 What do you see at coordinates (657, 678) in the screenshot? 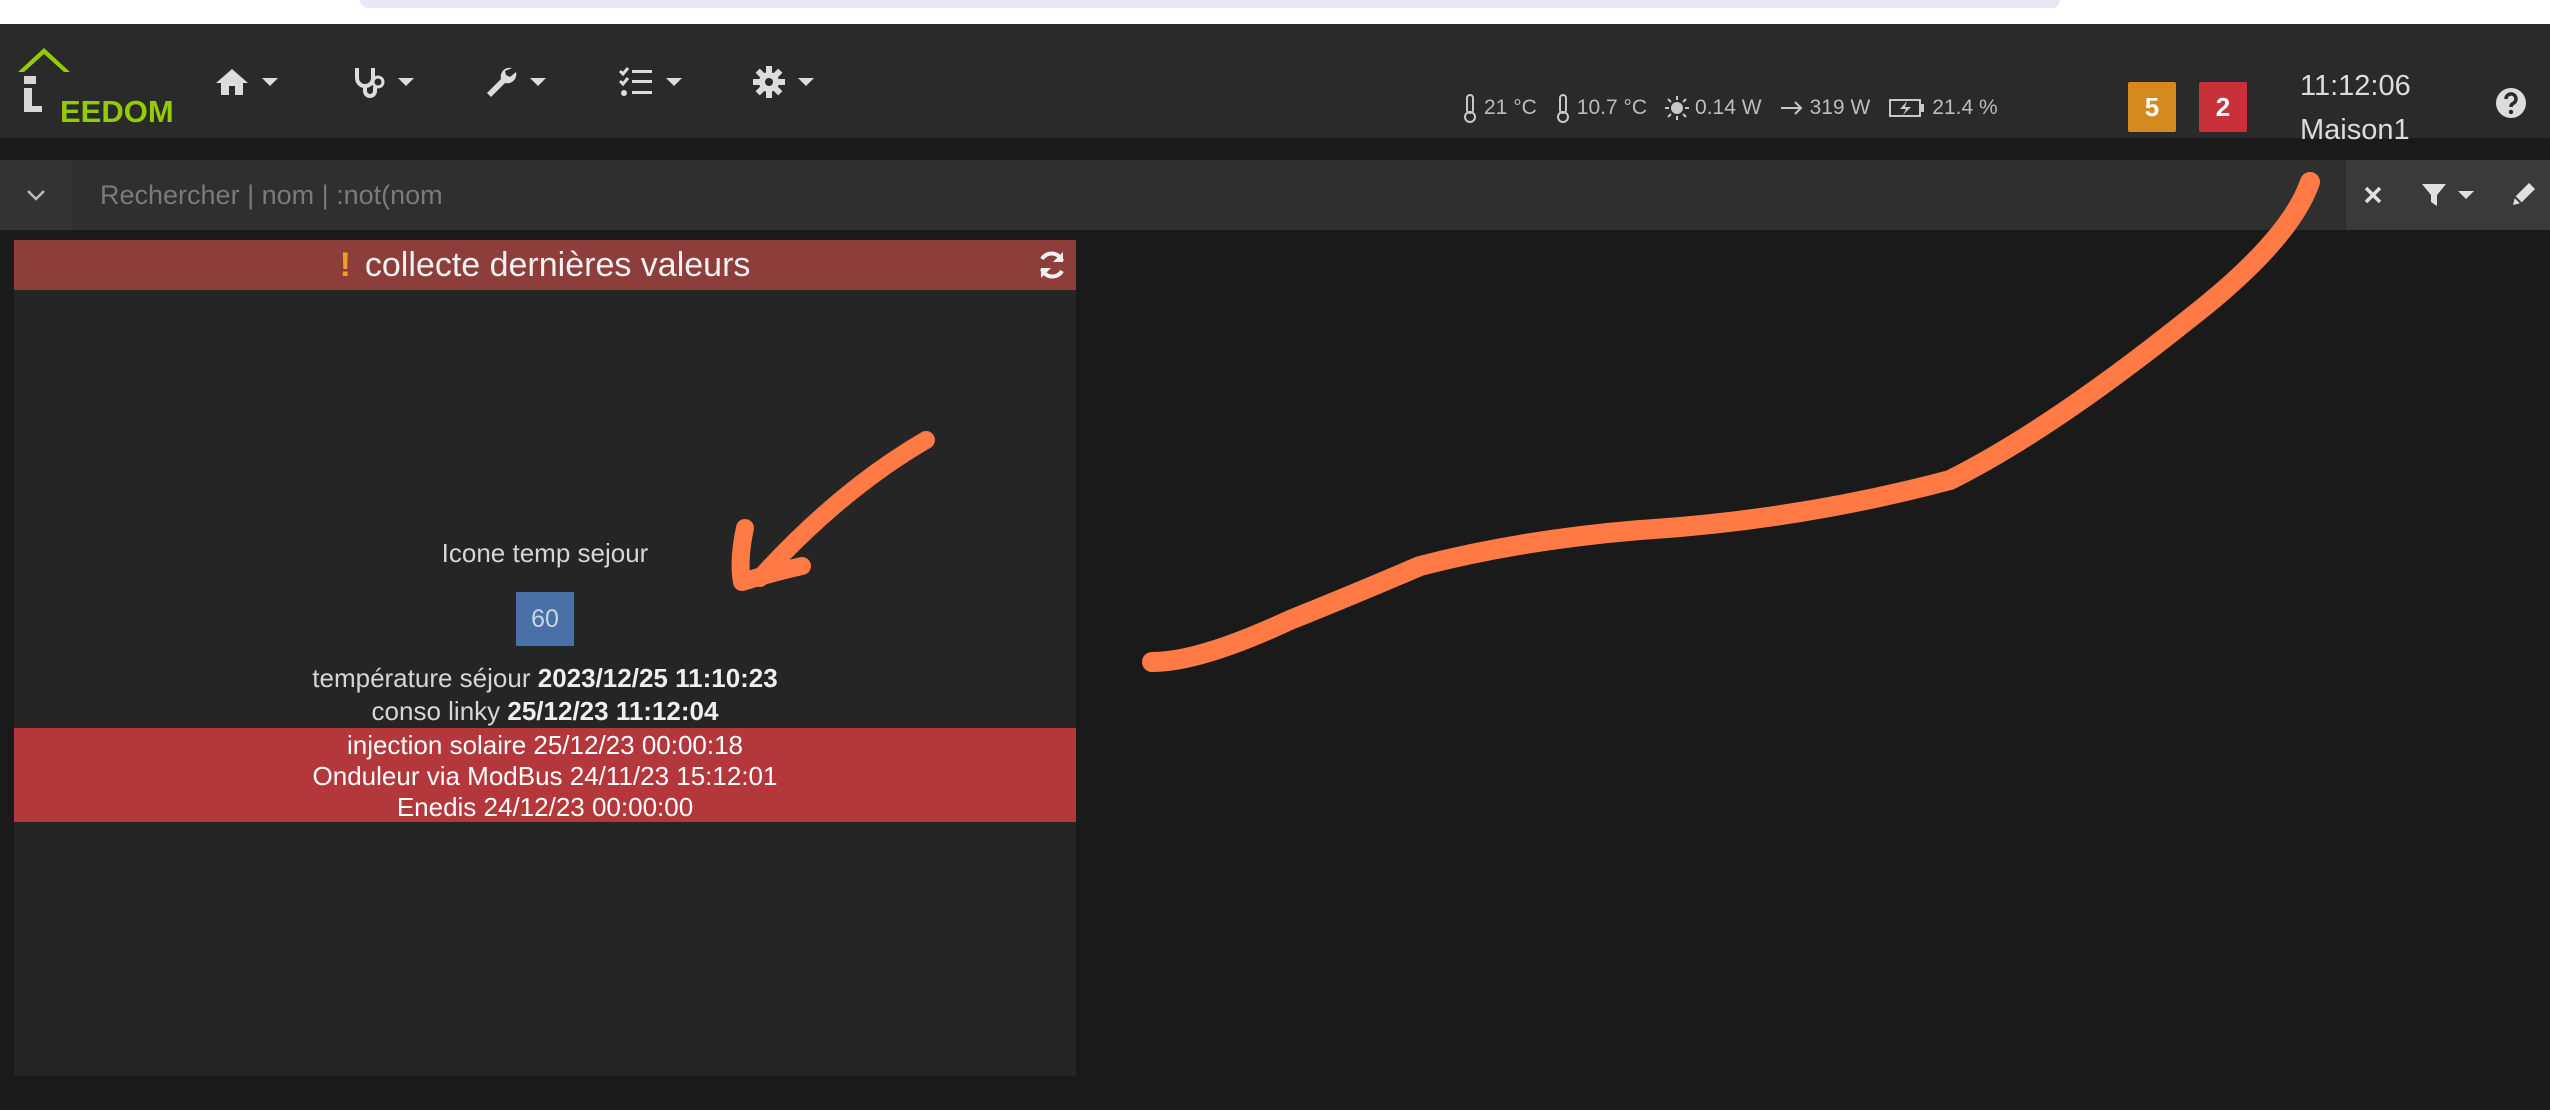
I see `info-timestamp: 2023/12/25 11:10:23` at bounding box center [657, 678].